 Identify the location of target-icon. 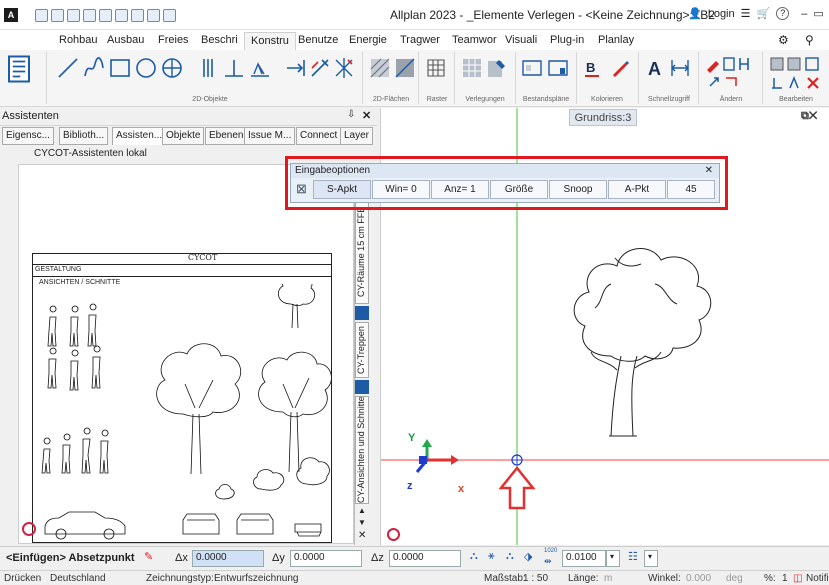
(29, 529).